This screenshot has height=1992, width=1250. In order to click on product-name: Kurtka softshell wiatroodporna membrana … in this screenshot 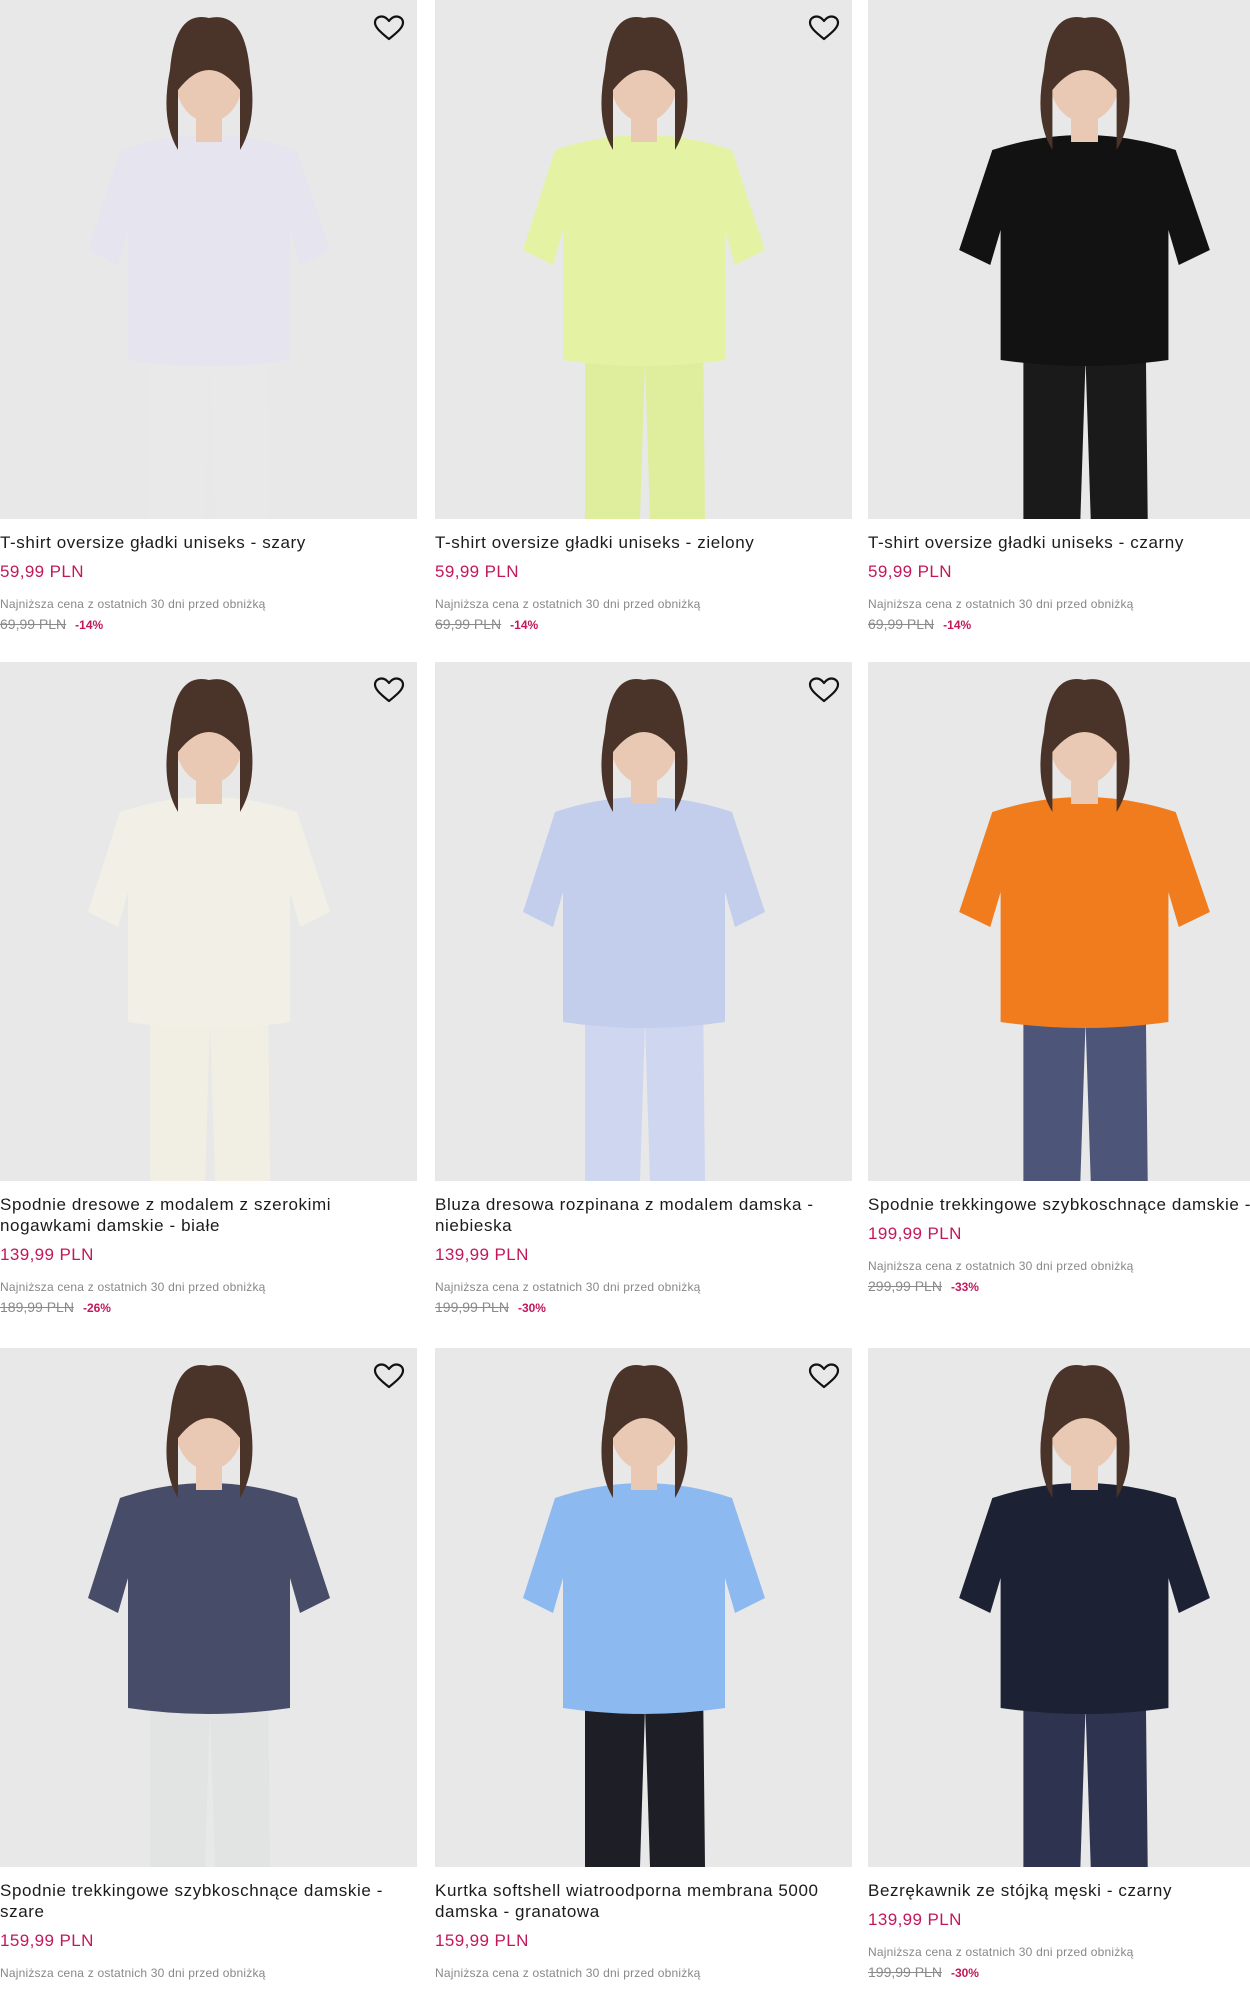, I will do `click(640, 1901)`.